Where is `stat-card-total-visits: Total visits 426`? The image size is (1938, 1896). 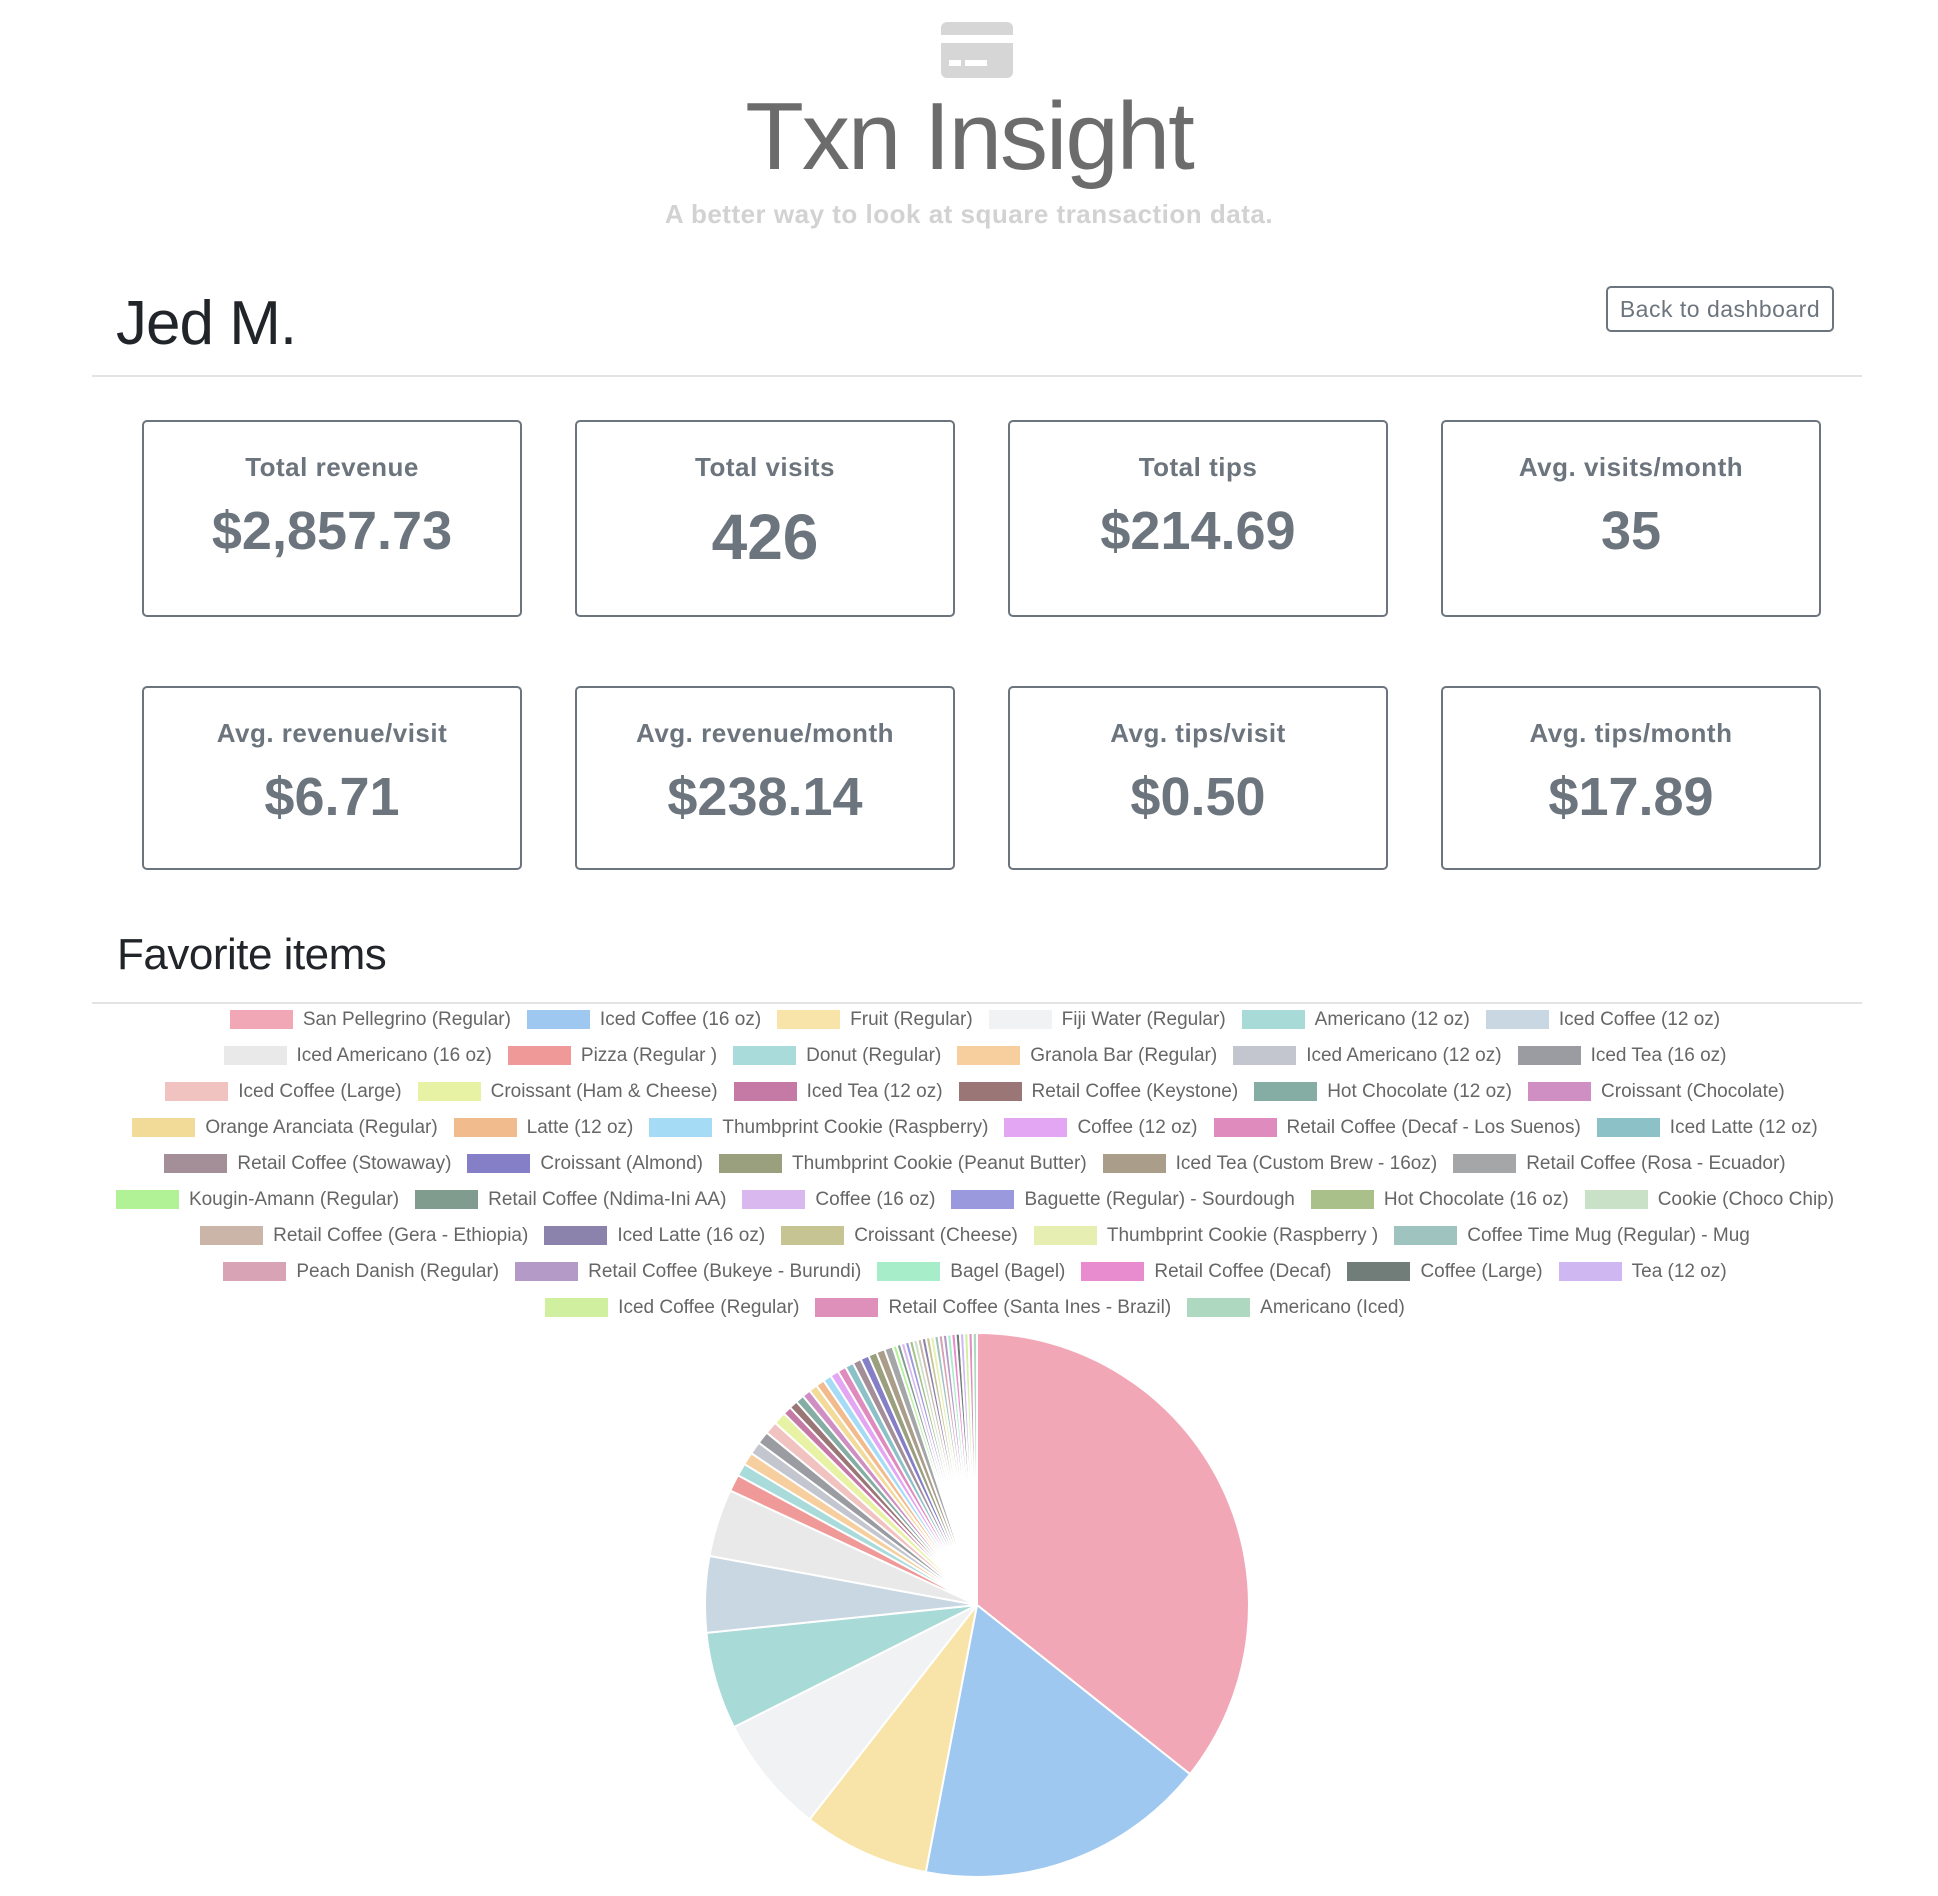 stat-card-total-visits: Total visits 426 is located at coordinates (765, 518).